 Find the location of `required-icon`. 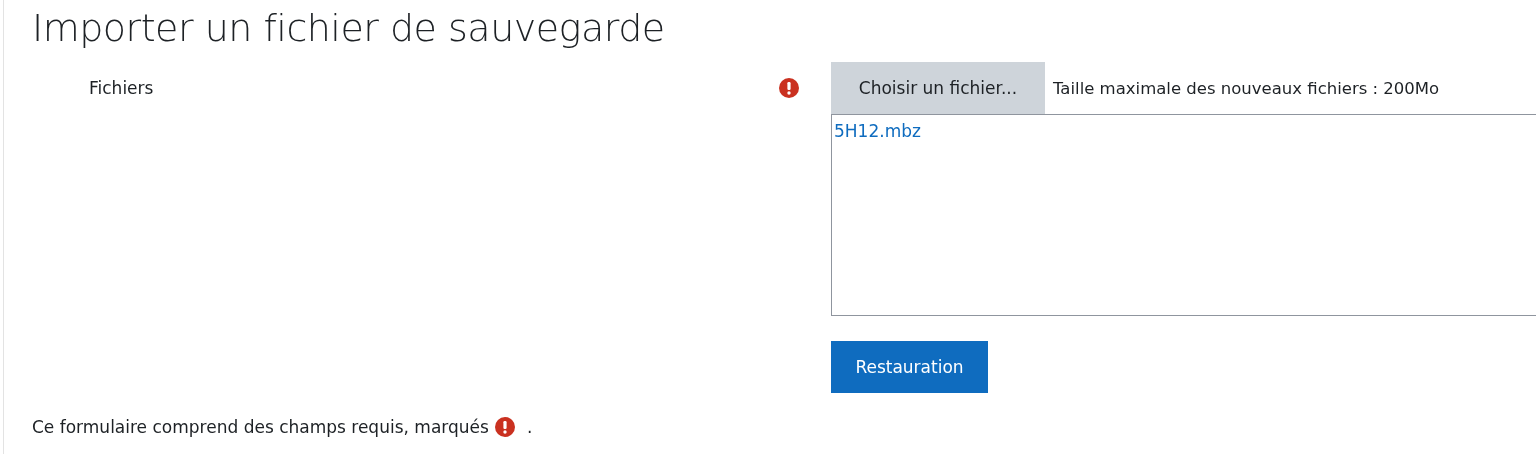

required-icon is located at coordinates (504, 427).